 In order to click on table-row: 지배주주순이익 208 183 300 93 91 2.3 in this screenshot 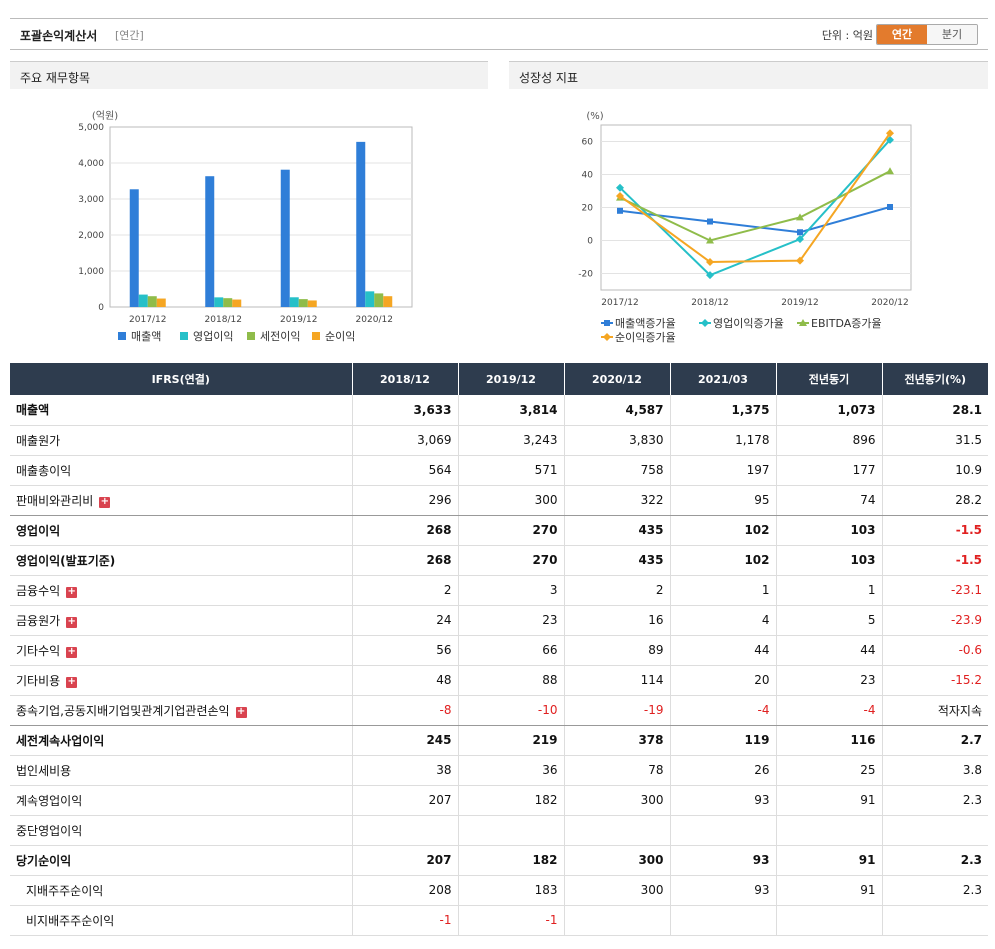, I will do `click(499, 890)`.